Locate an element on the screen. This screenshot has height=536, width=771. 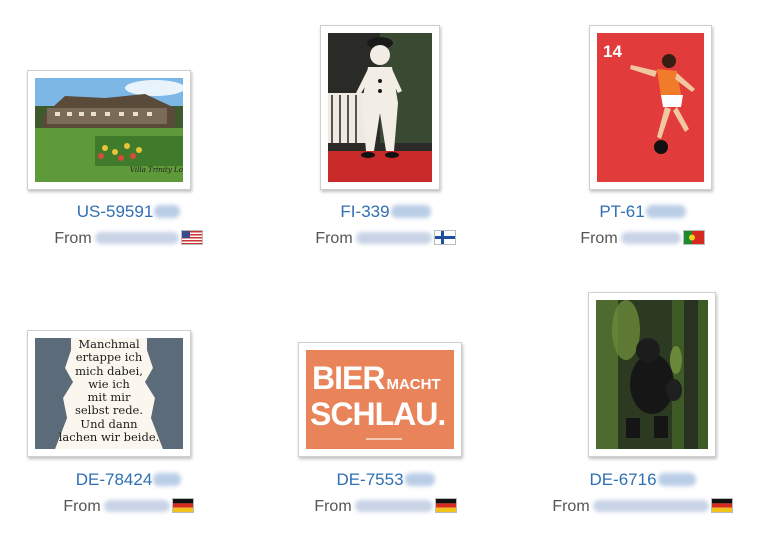
postcard-id-link: DE-6716 is located at coordinates (642, 480).